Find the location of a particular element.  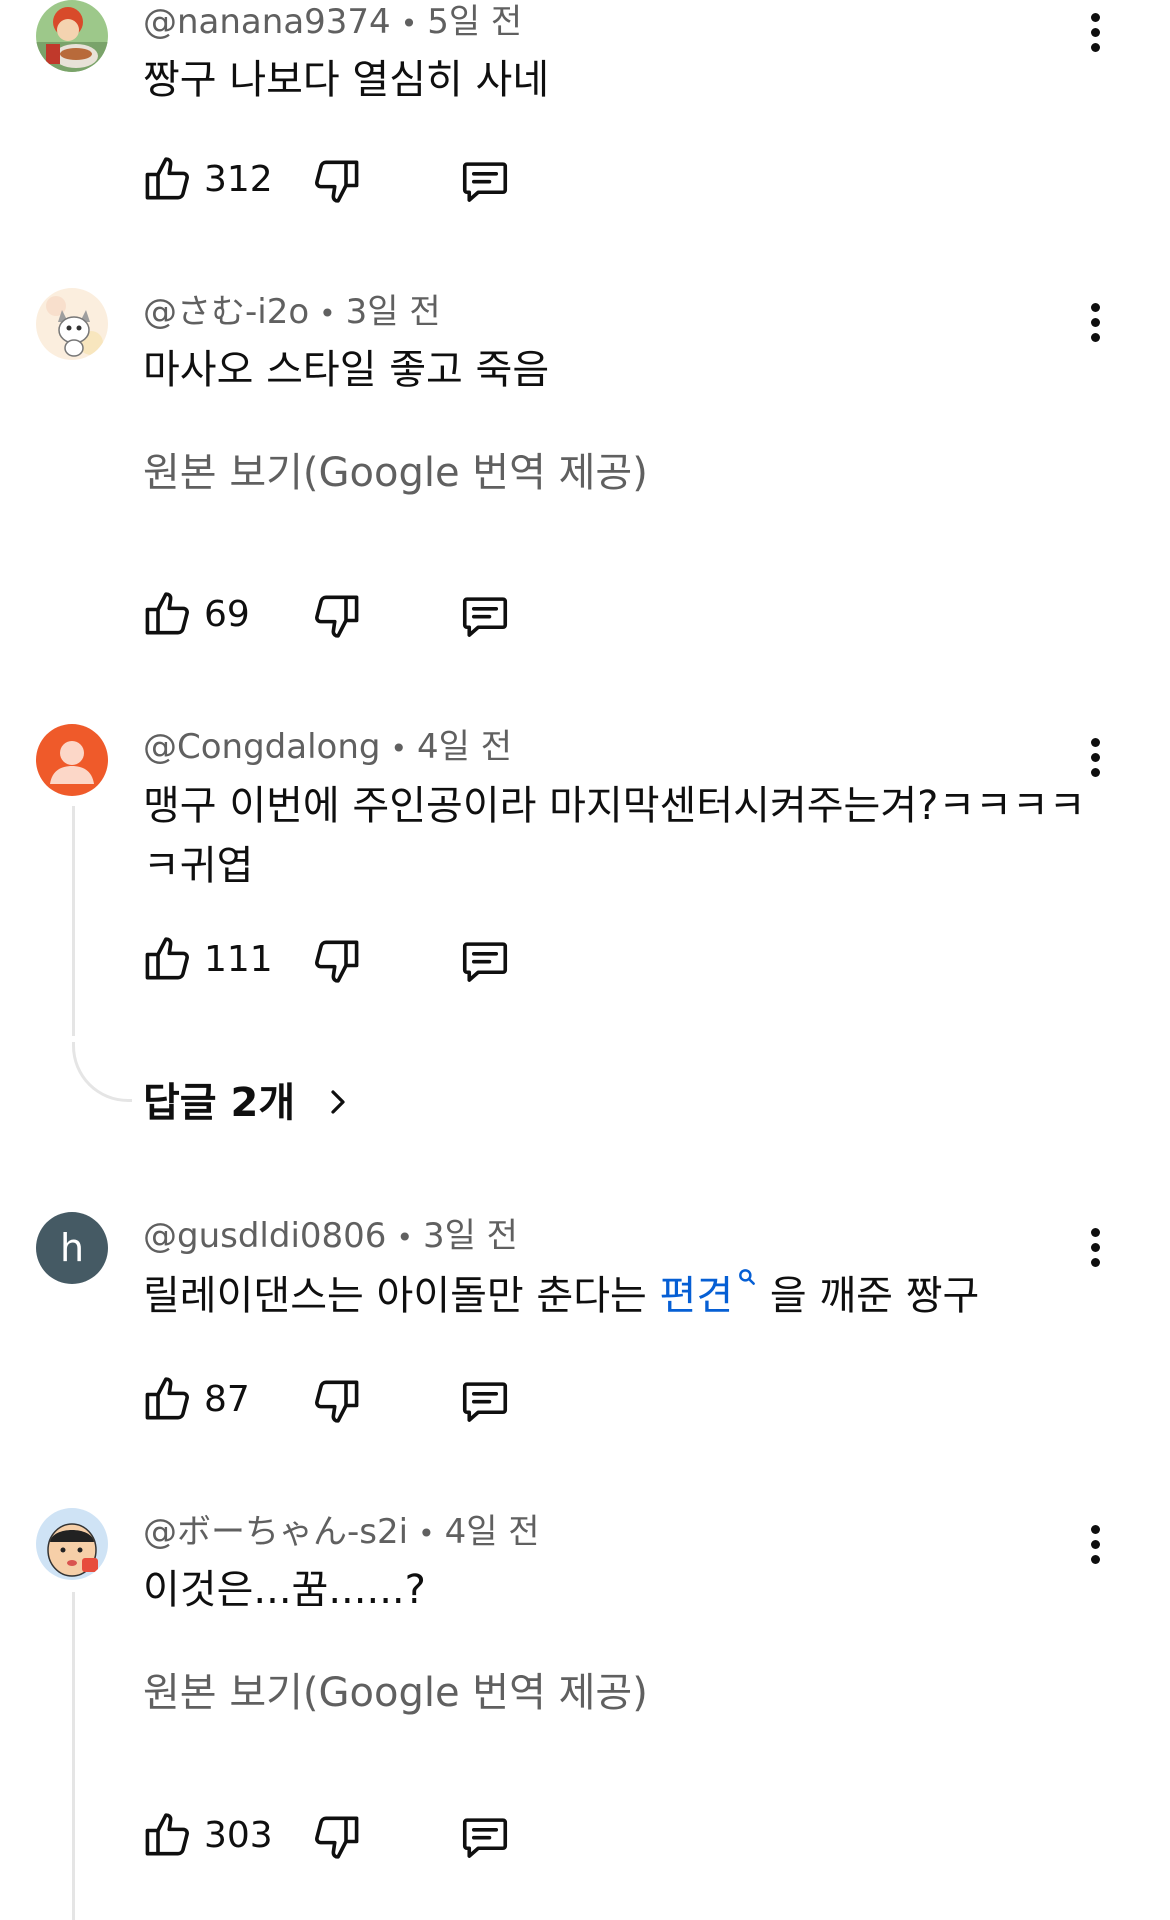

comment-text-line-2: ㅋ귀엽 is located at coordinates (198, 866).